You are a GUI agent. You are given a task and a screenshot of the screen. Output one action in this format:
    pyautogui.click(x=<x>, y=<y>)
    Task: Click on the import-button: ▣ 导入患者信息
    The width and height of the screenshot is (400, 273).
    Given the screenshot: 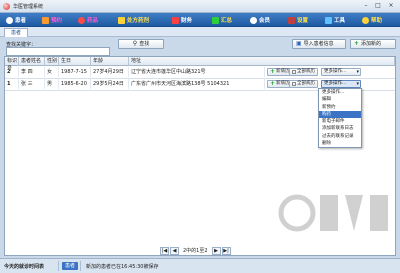 What is the action you would take?
    pyautogui.click(x=319, y=44)
    